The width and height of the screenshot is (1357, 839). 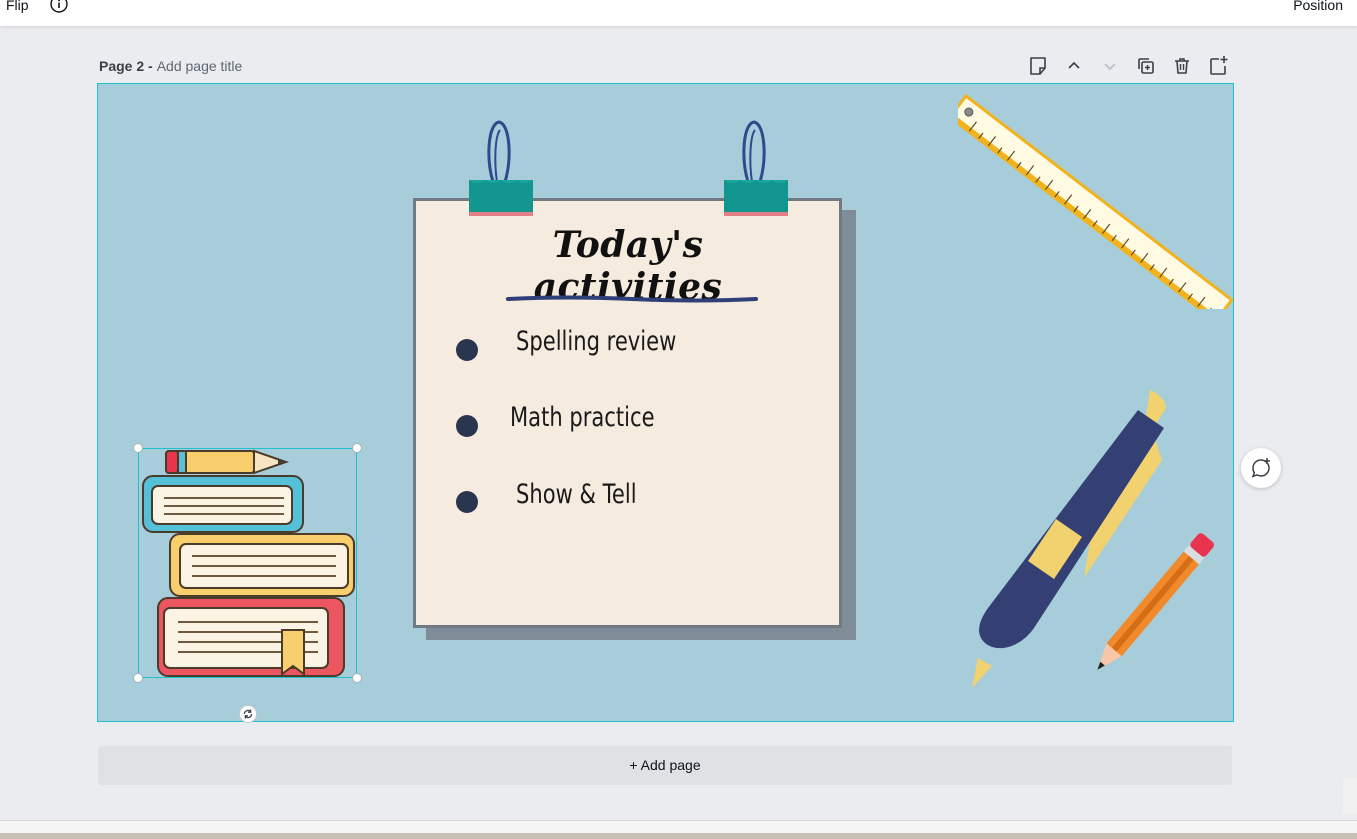 What do you see at coordinates (200, 66) in the screenshot?
I see `page-title-input: Add page title` at bounding box center [200, 66].